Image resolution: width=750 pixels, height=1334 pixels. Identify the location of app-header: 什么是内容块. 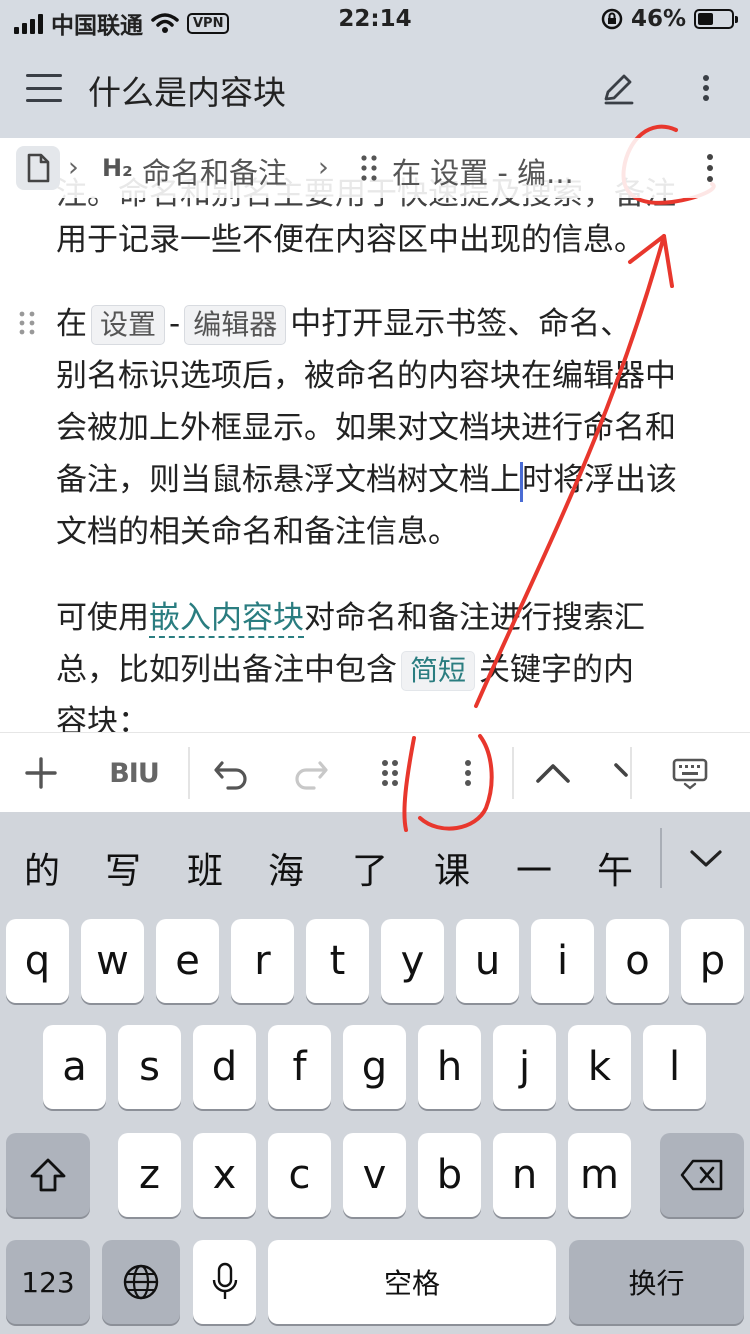
(375, 89).